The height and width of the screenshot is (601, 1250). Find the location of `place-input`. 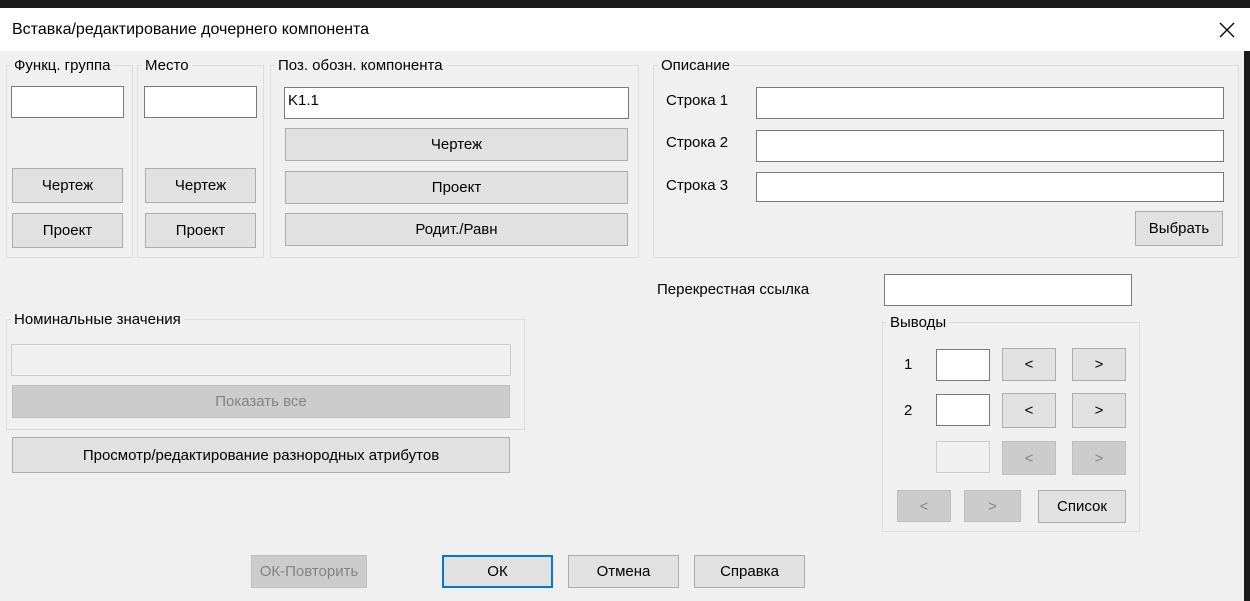

place-input is located at coordinates (200, 102).